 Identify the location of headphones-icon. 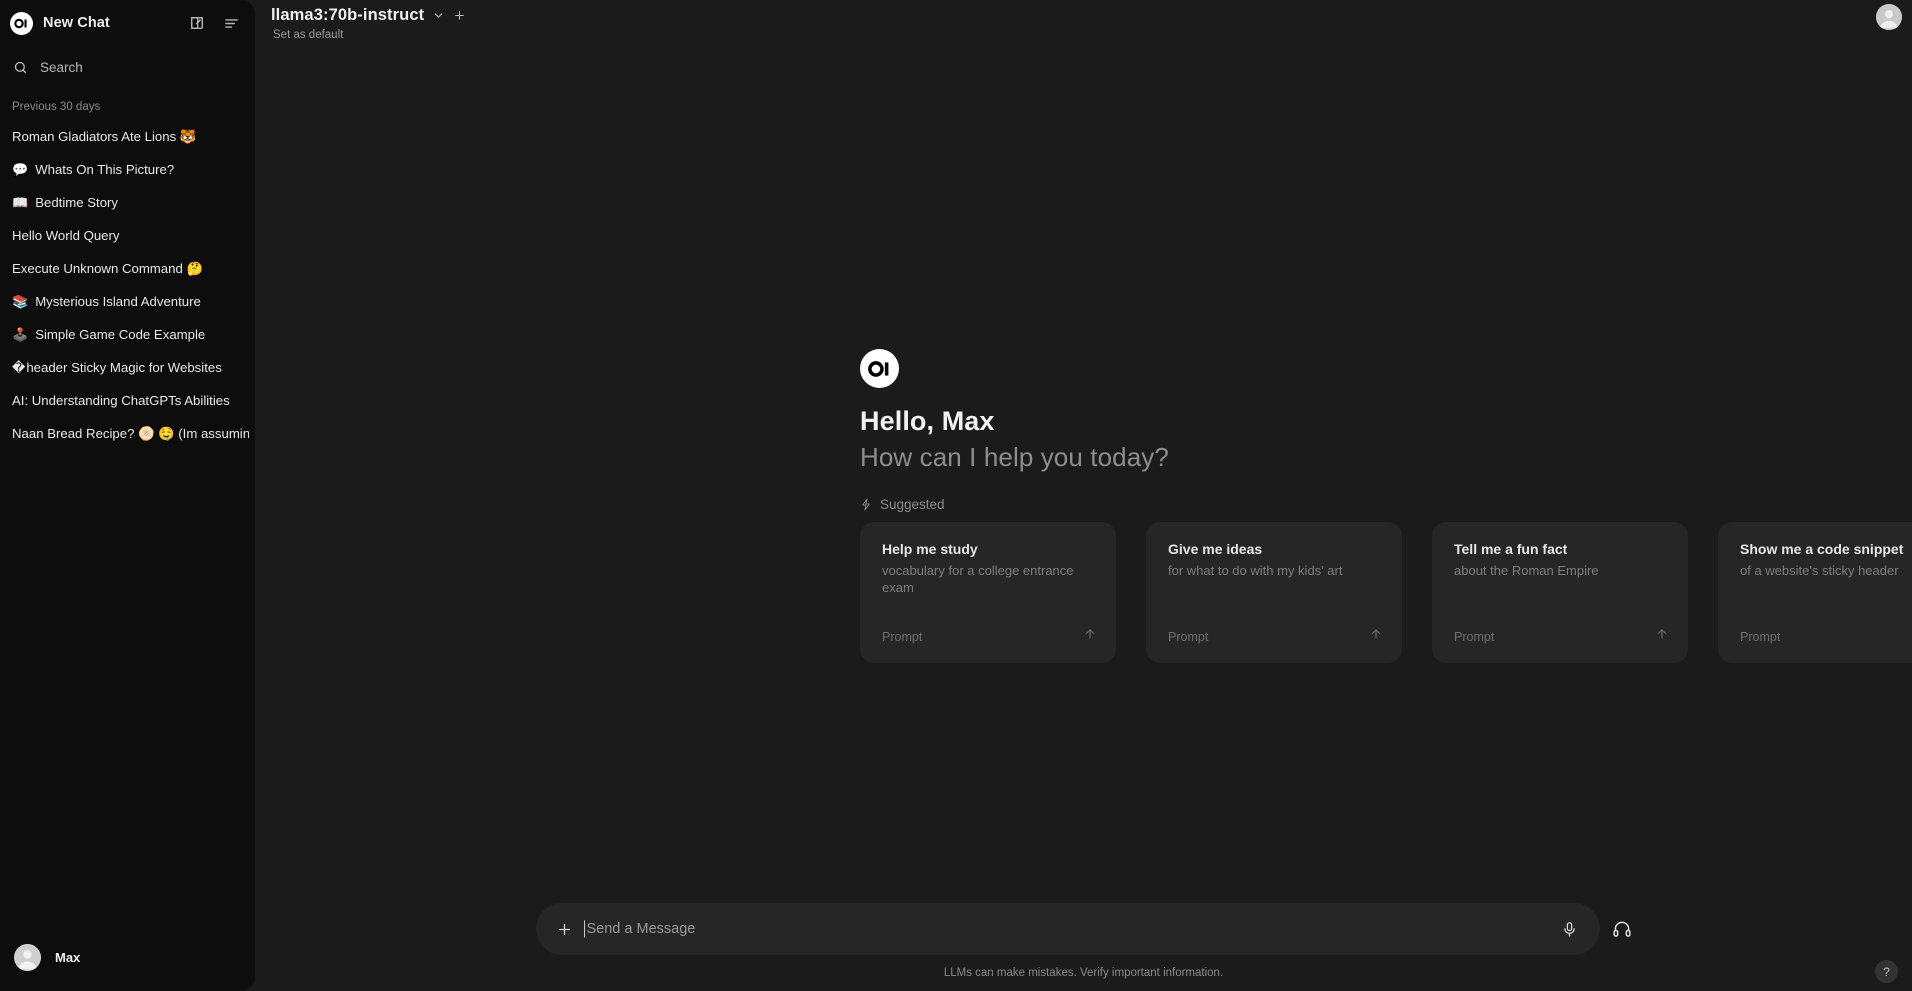
(1622, 929).